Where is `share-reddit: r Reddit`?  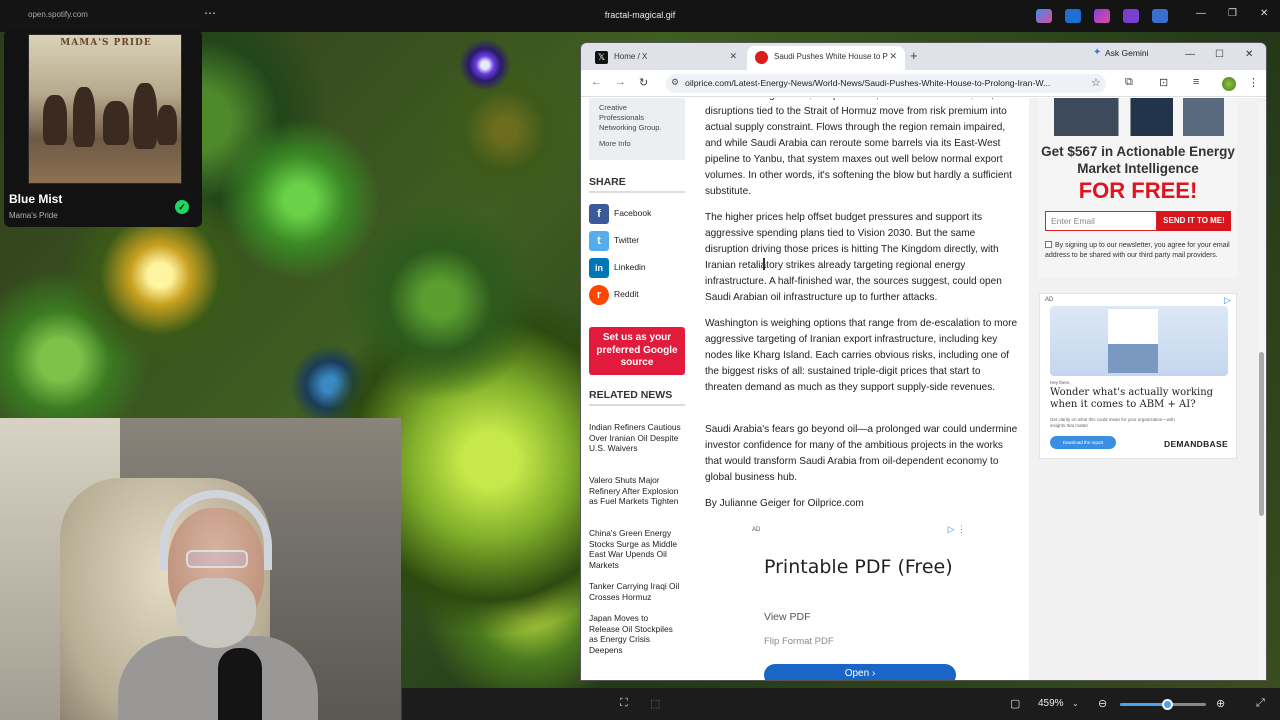 share-reddit: r Reddit is located at coordinates (614, 295).